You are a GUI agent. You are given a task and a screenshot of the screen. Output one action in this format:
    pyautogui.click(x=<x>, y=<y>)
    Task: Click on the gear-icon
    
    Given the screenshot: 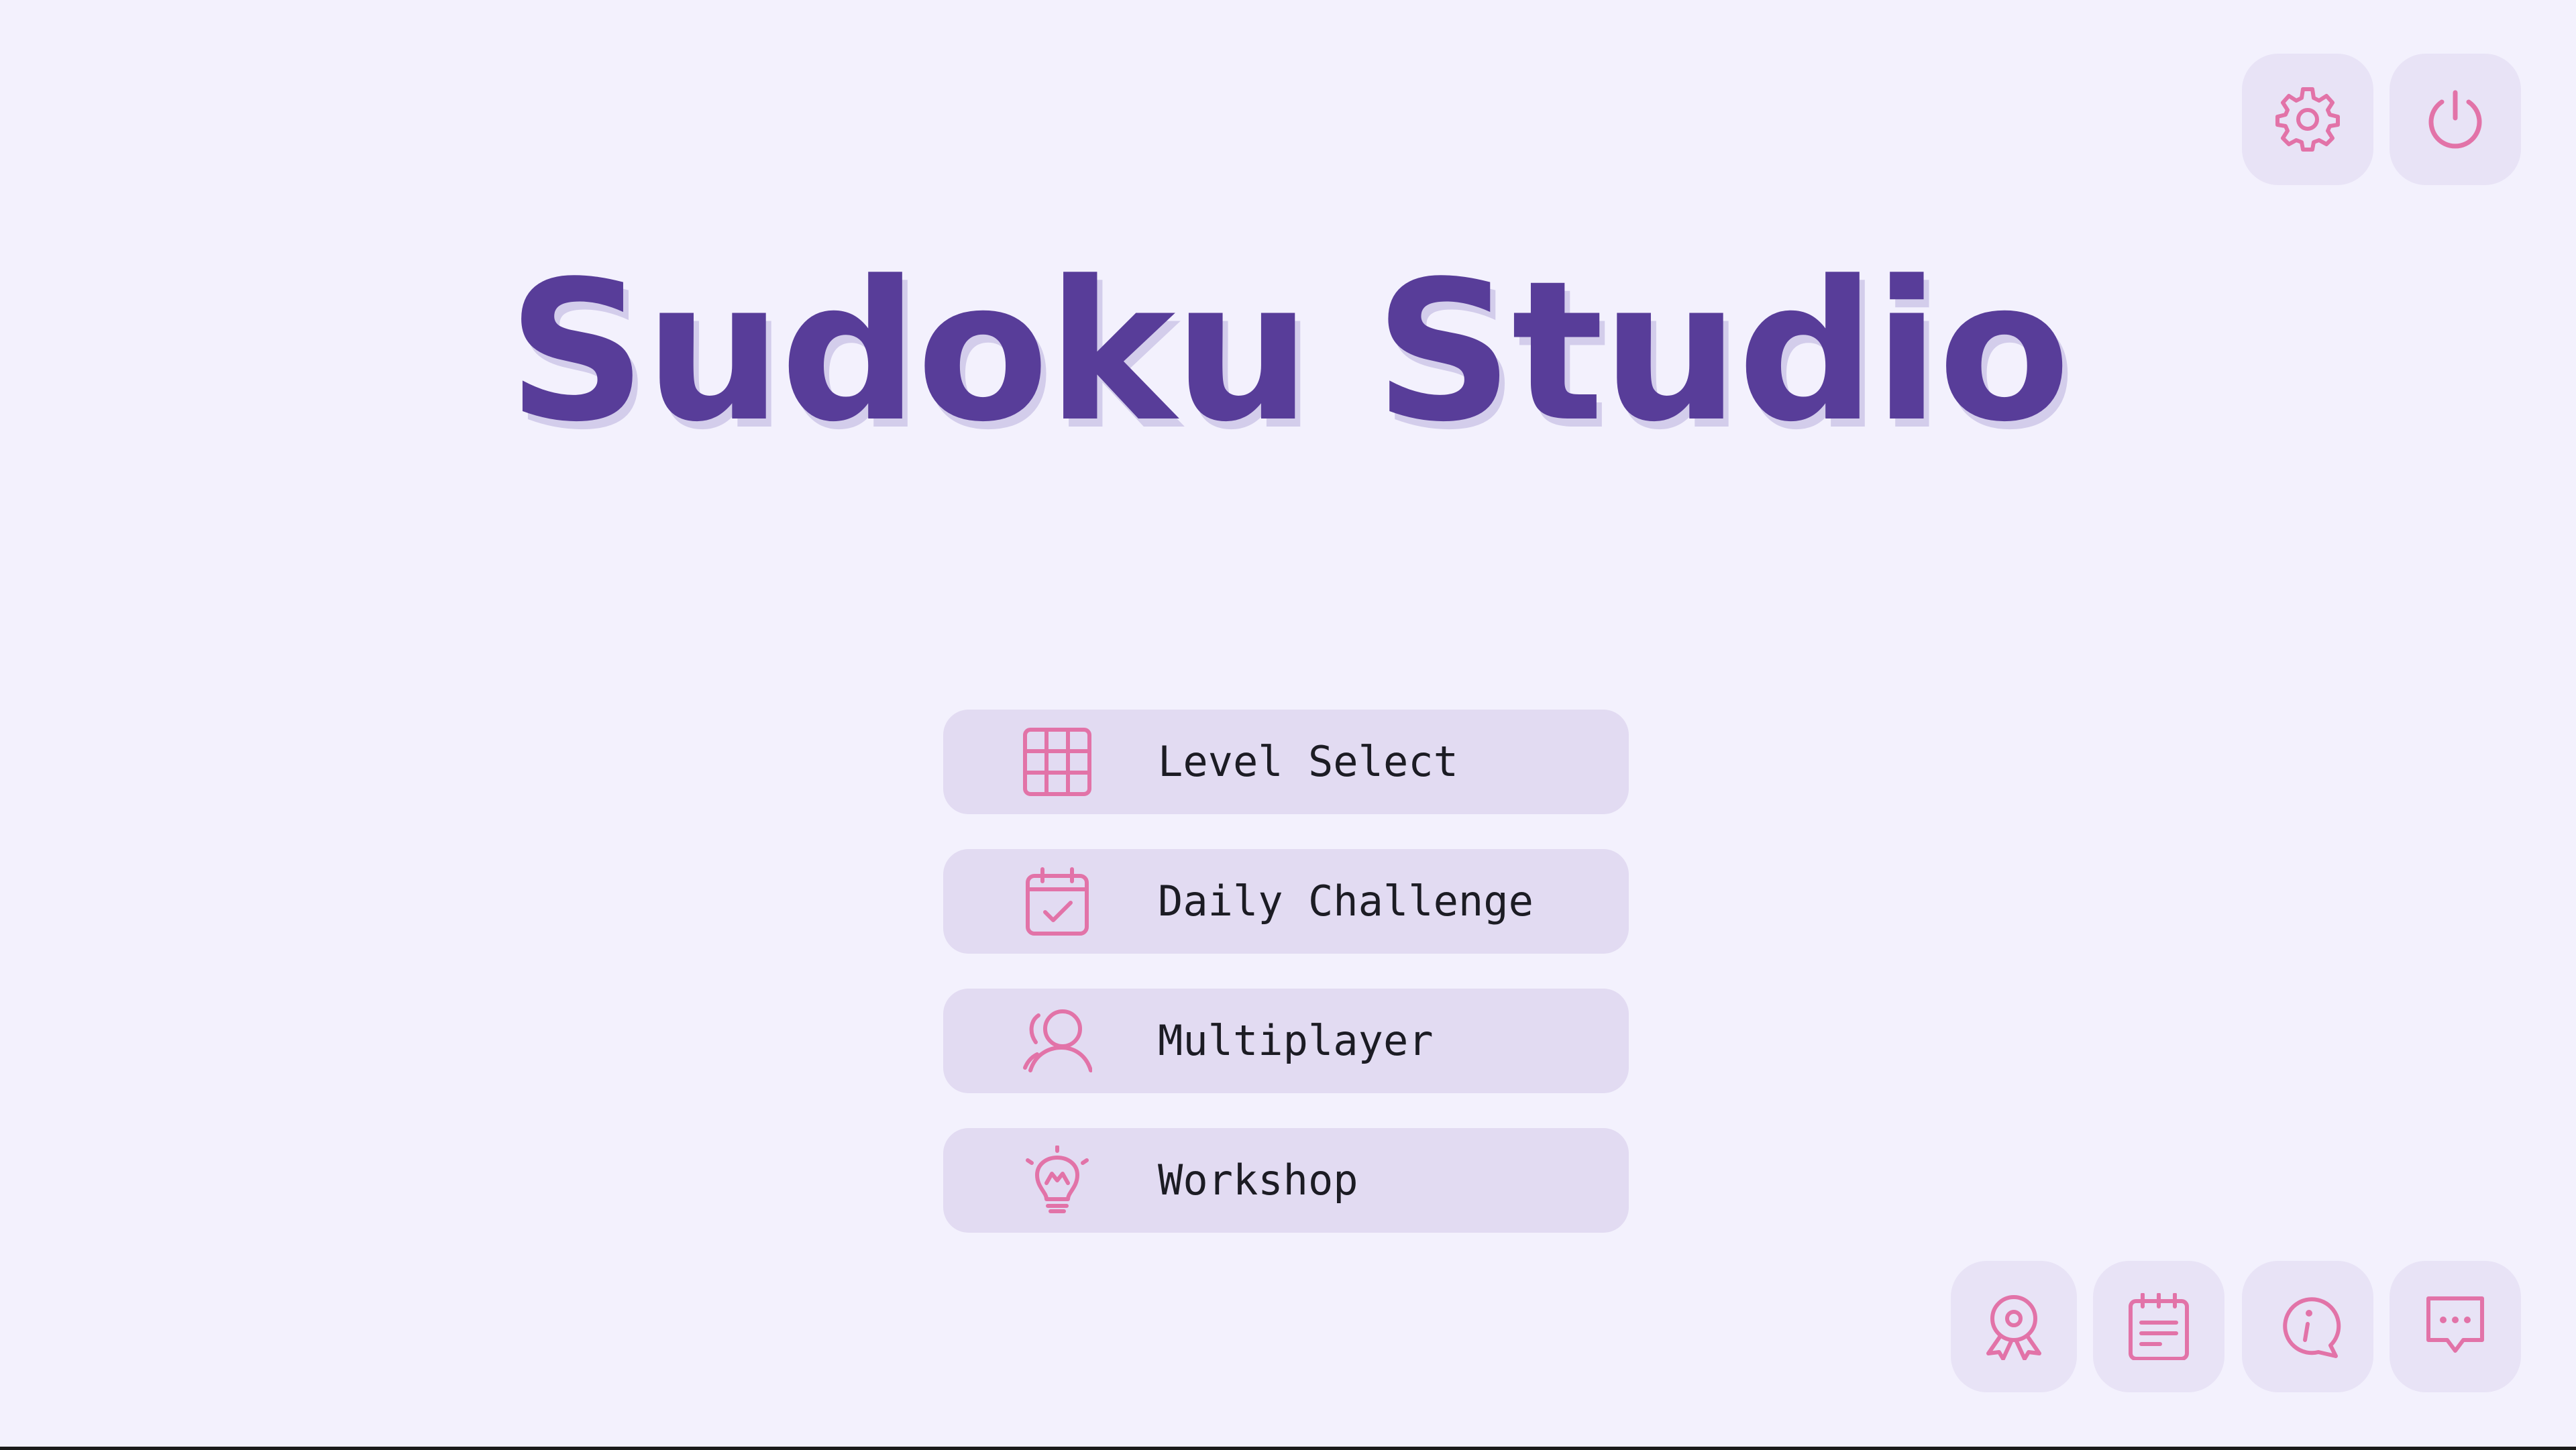 What is the action you would take?
    pyautogui.click(x=2307, y=119)
    